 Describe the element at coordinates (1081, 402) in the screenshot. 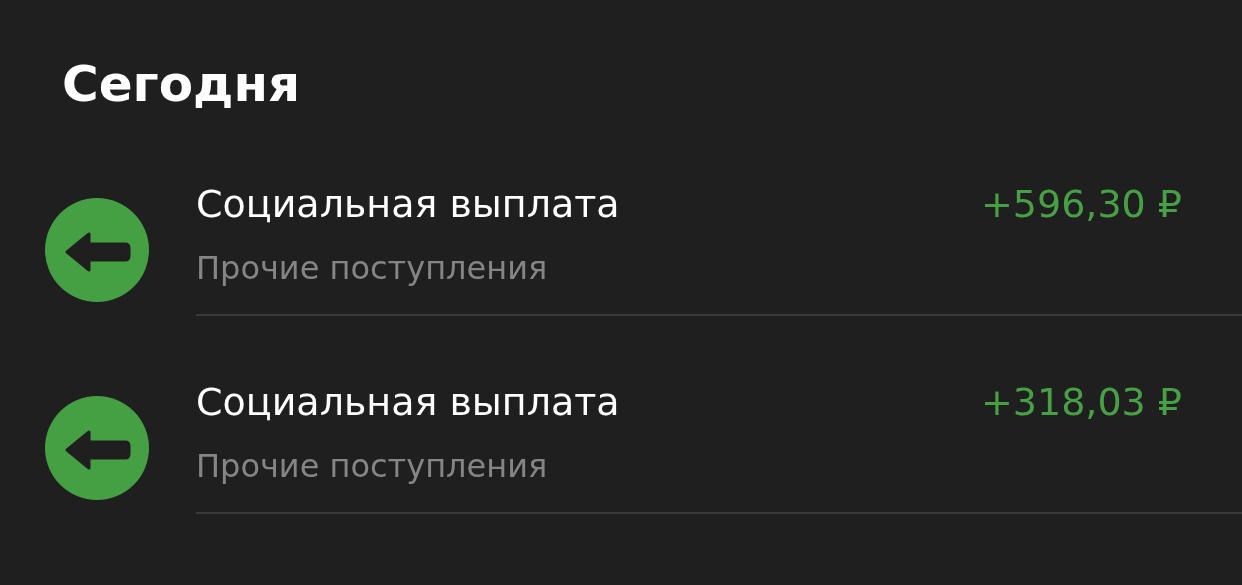

I see `transaction-amount: +318,03 ₽` at that location.